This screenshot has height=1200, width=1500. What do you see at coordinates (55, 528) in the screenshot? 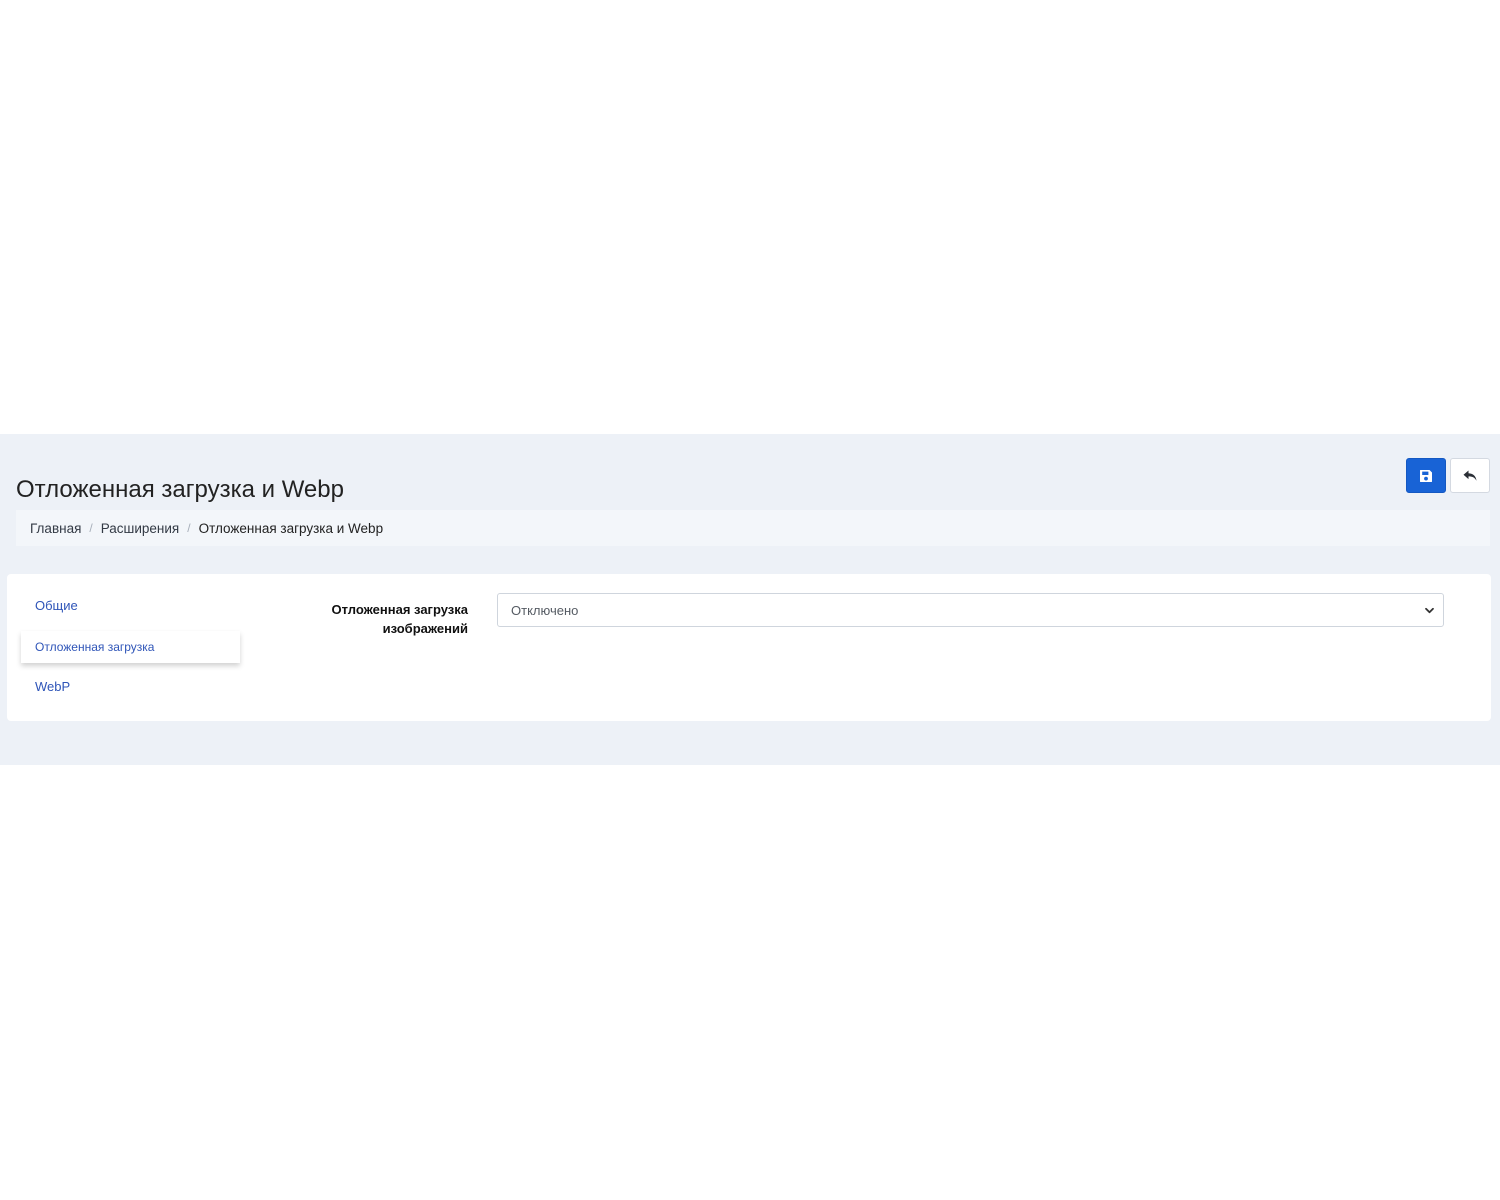
I see `breadcrumb-home: Главная` at bounding box center [55, 528].